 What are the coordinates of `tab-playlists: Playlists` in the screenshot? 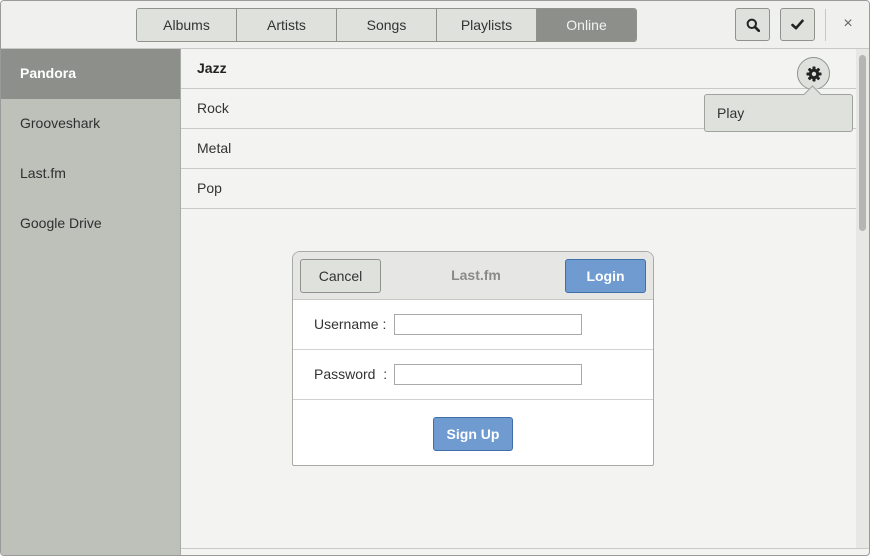 It's located at (487, 25).